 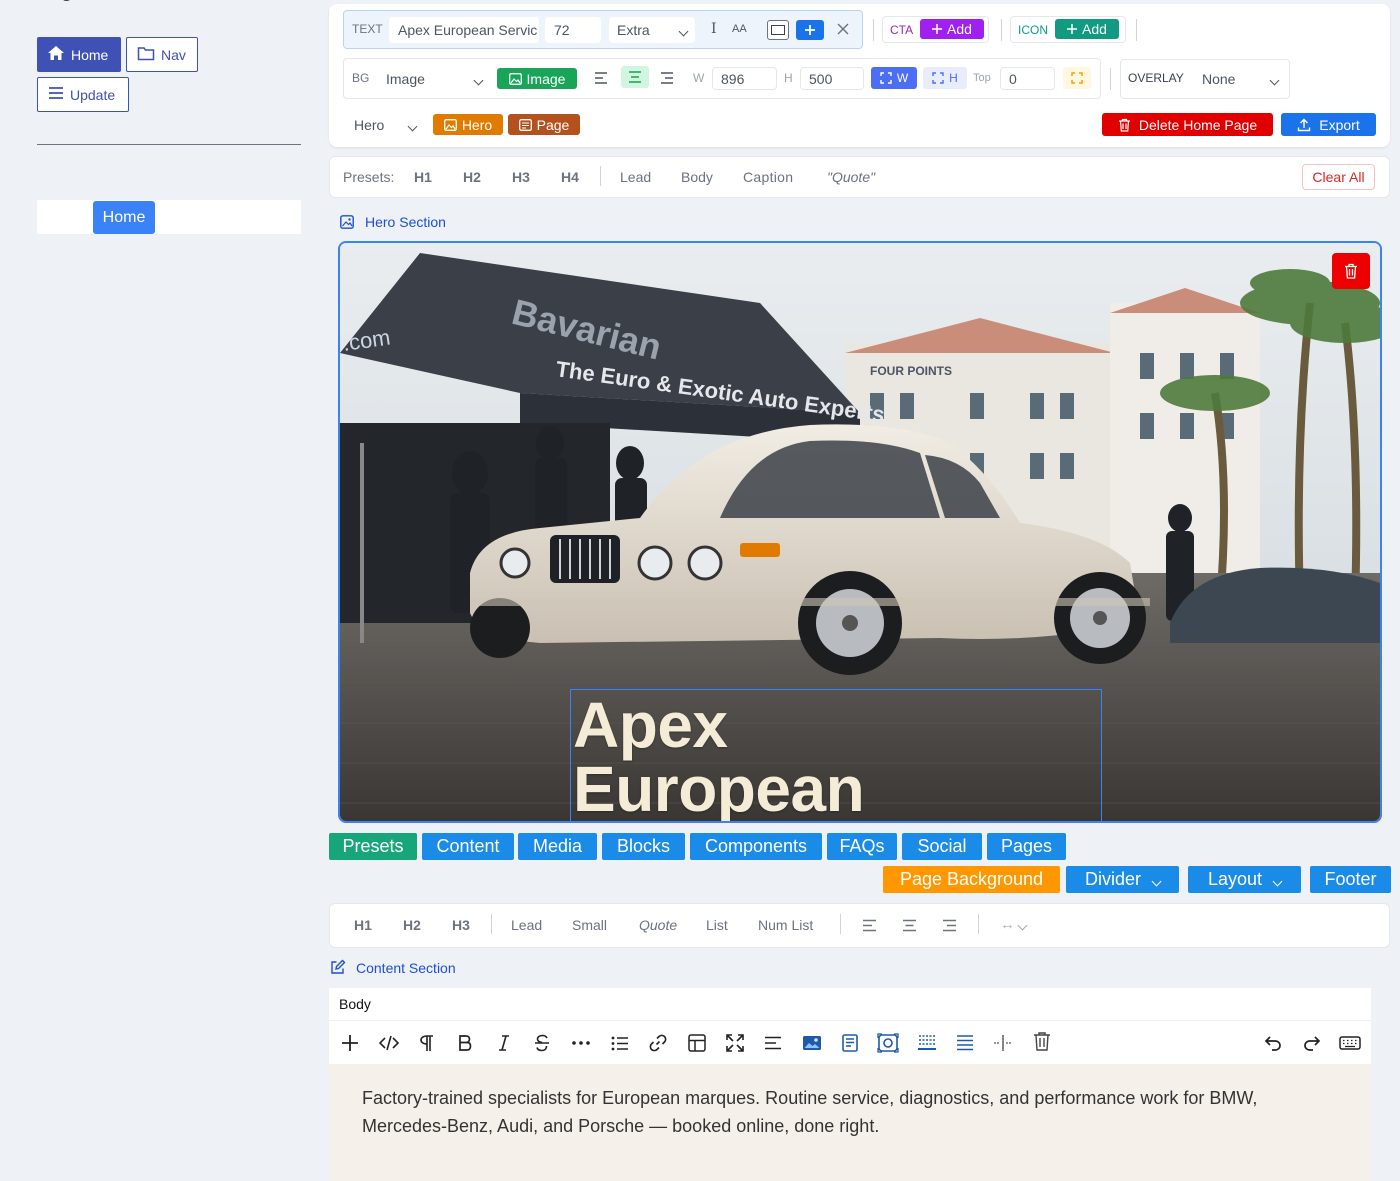 I want to click on format-quote: Quote, so click(x=658, y=925).